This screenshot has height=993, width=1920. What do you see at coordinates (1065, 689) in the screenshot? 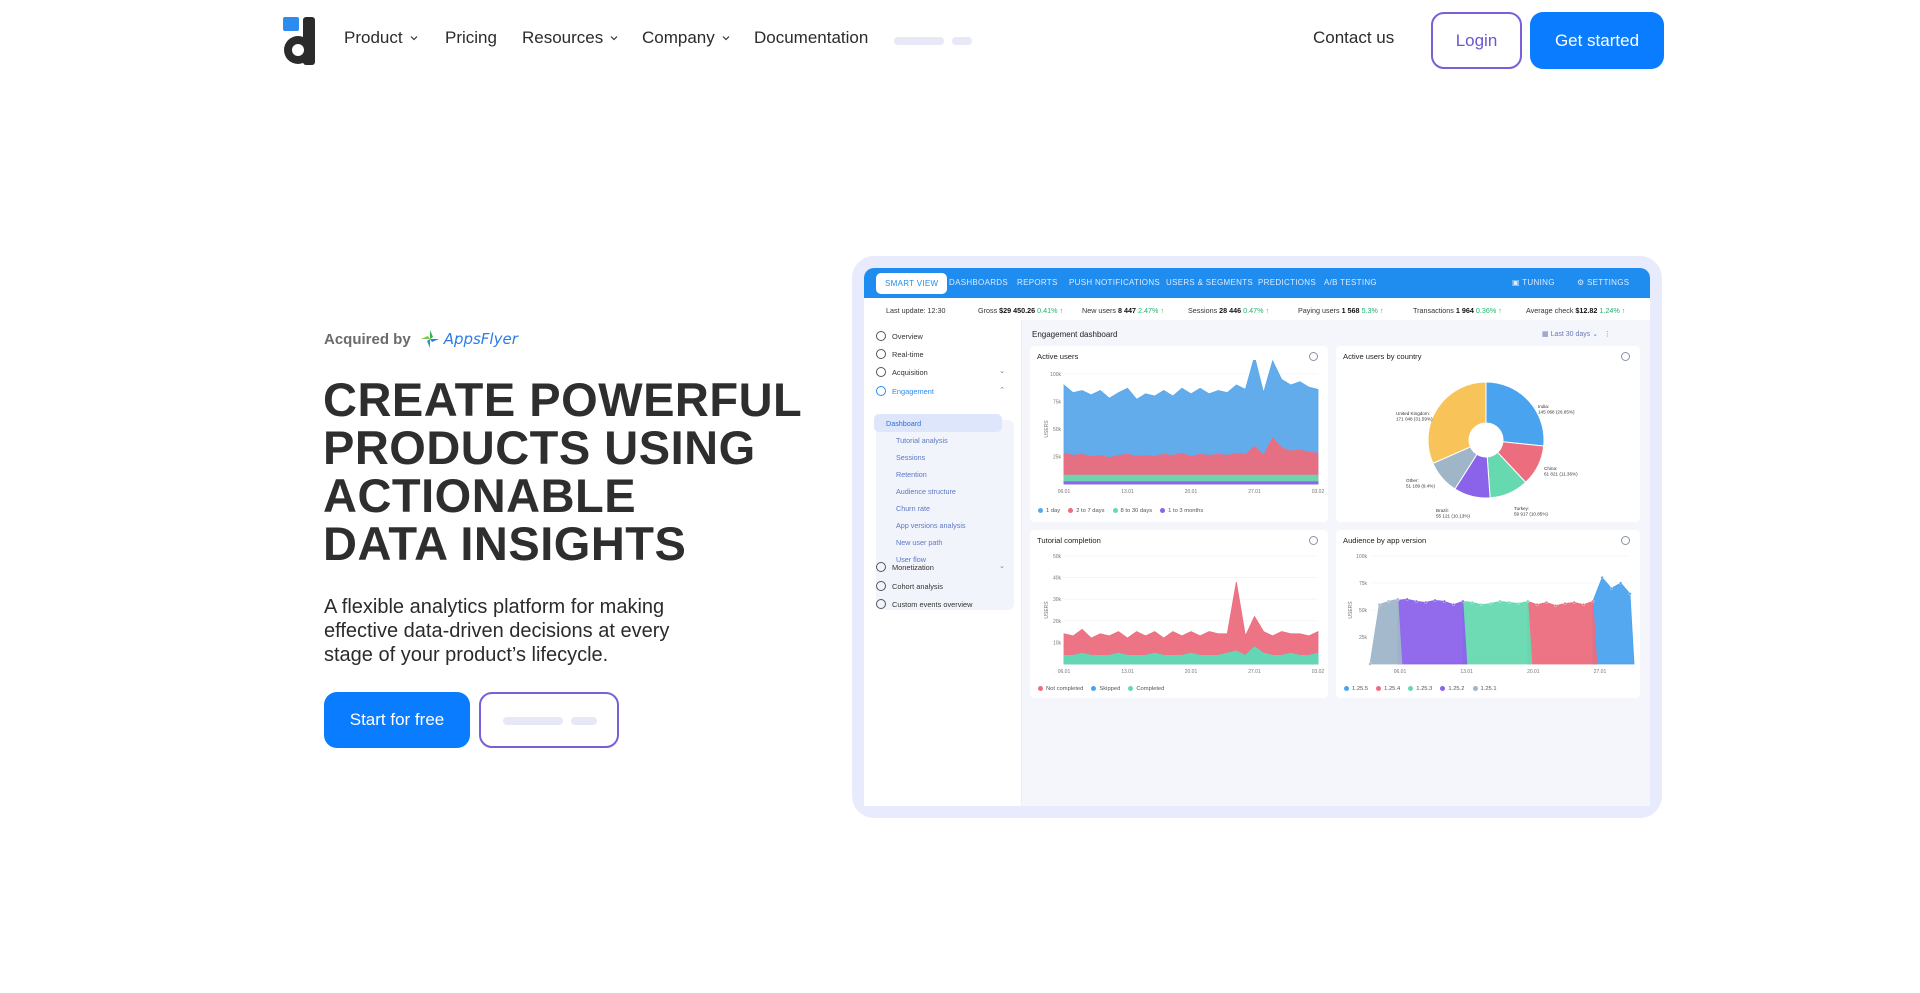
I see `legend-label: Not completed` at bounding box center [1065, 689].